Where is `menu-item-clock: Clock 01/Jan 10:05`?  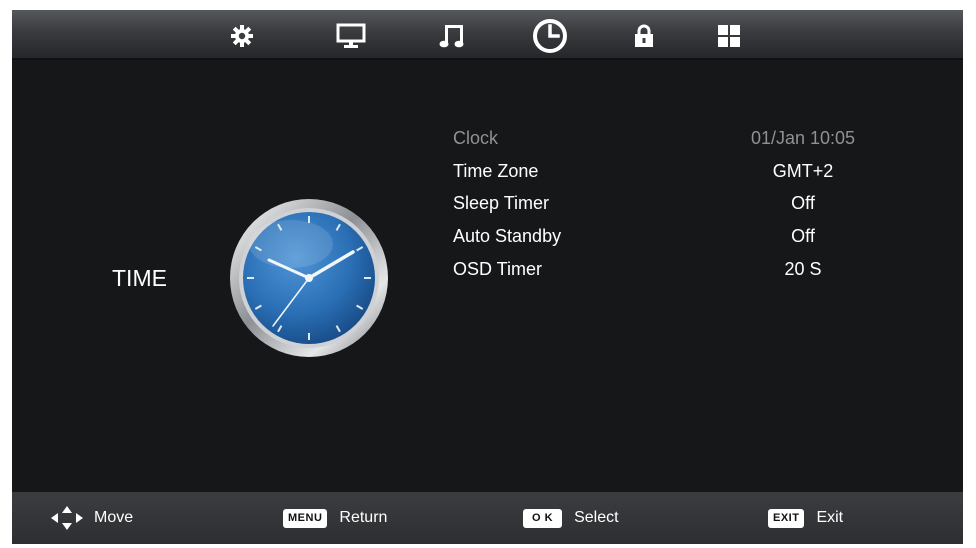 menu-item-clock: Clock 01/Jan 10:05 is located at coordinates (673, 138).